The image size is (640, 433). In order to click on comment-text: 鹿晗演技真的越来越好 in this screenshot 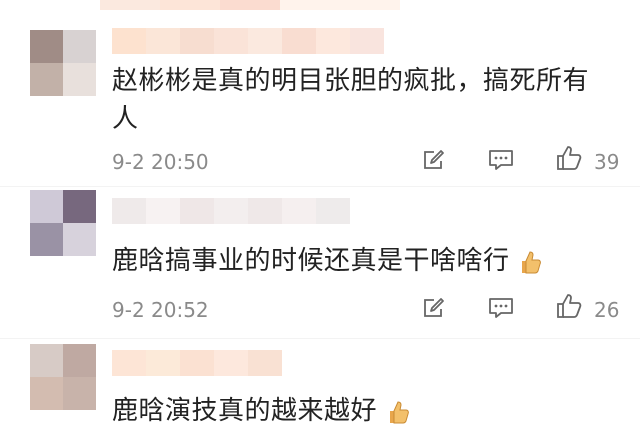, I will do `click(367, 411)`.